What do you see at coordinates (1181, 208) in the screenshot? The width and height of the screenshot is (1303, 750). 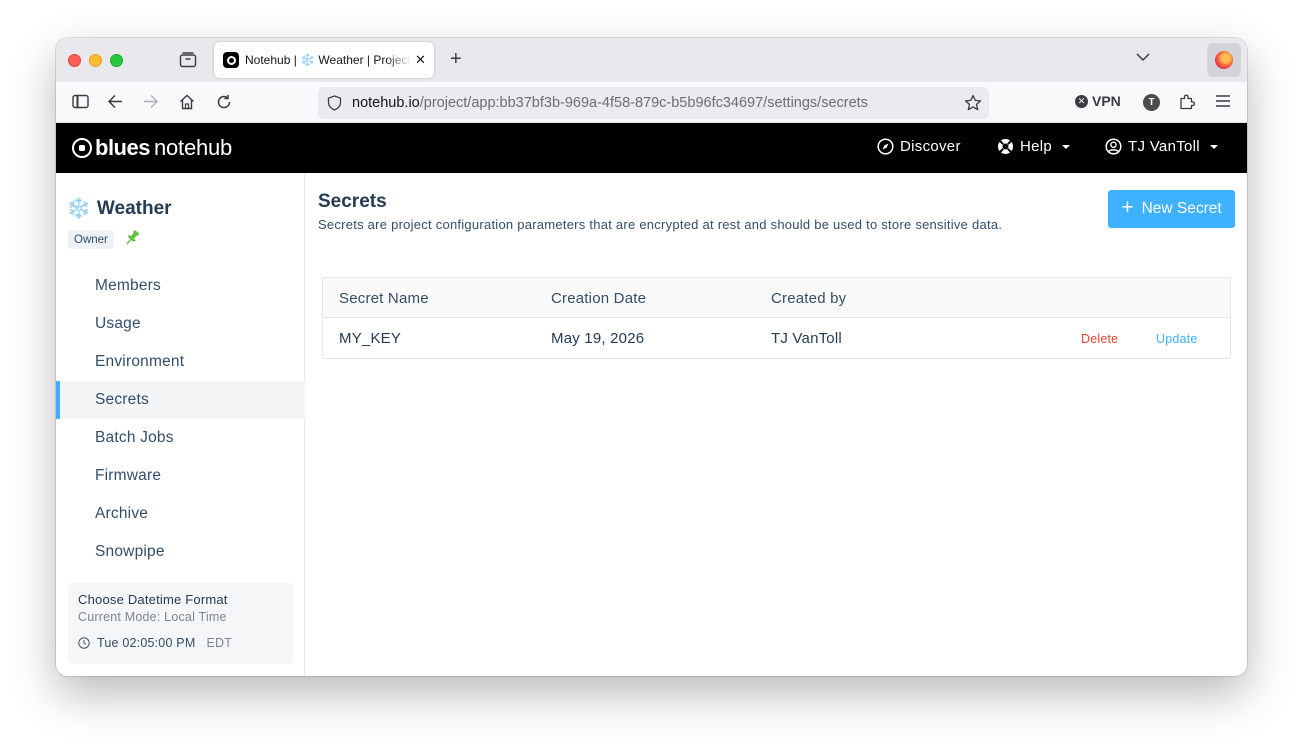 I see `new-secret-label: New Secret` at bounding box center [1181, 208].